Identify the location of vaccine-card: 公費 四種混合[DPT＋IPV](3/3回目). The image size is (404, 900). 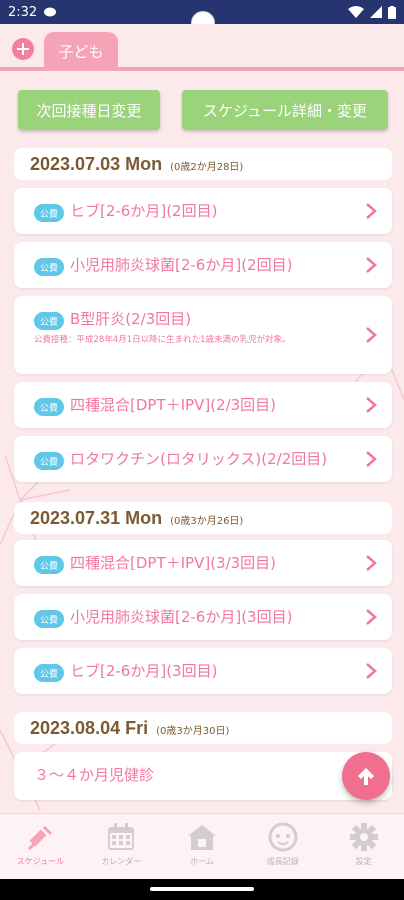
(203, 563).